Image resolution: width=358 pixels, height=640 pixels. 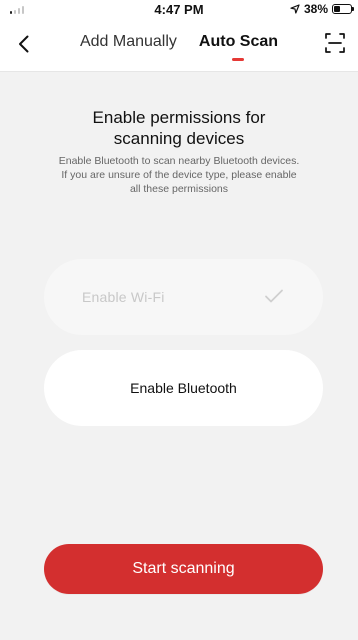 What do you see at coordinates (123, 297) in the screenshot?
I see `enable-wifi-label: Enable Wi-Fi` at bounding box center [123, 297].